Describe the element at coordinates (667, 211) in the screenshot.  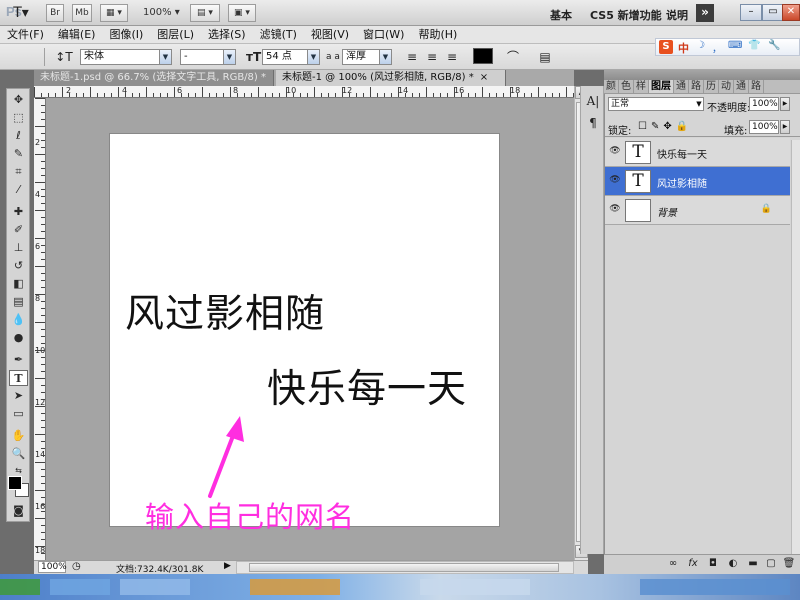
I see `layer-name: 背景` at that location.